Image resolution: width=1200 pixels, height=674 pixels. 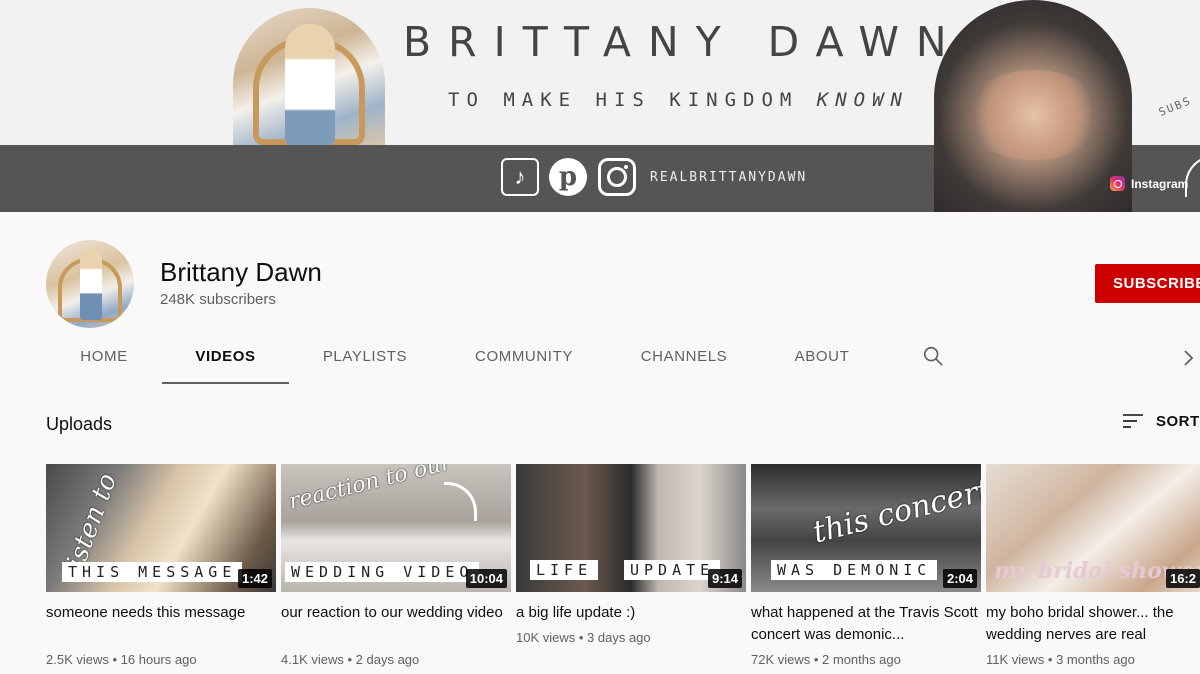 I want to click on section-title: Uploads, so click(x=79, y=424).